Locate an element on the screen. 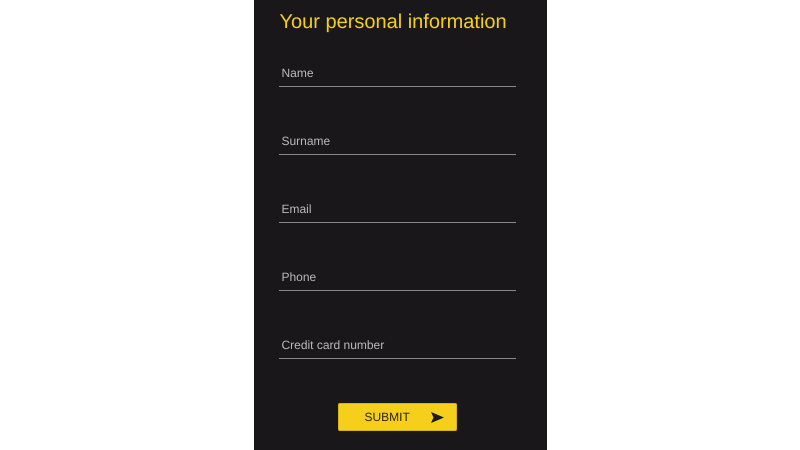  input-field: Surname is located at coordinates (397, 144).